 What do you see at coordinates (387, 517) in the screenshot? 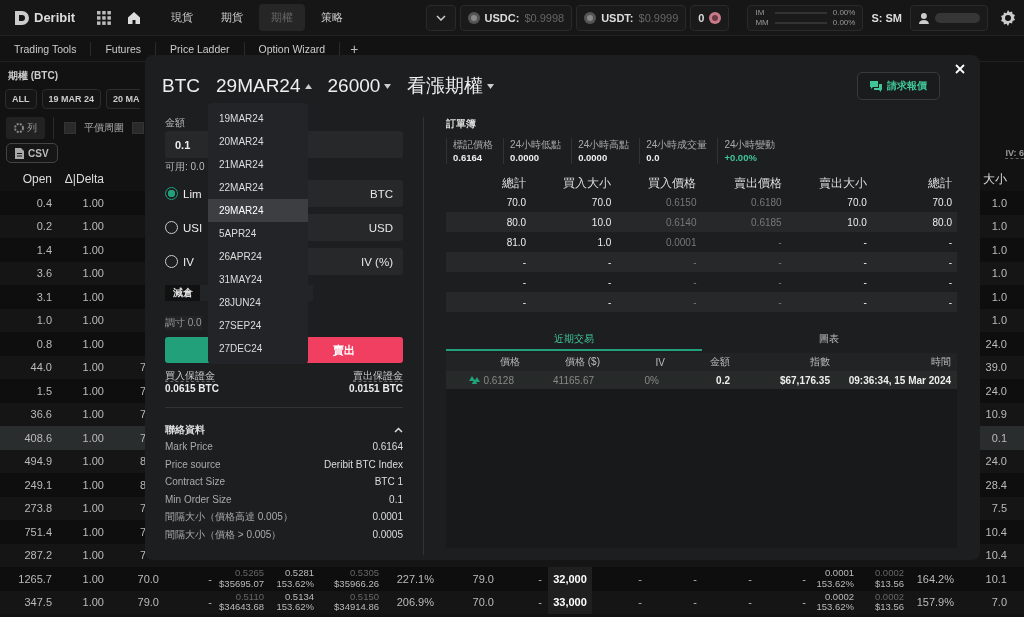
I see `info-value: 0.0001` at bounding box center [387, 517].